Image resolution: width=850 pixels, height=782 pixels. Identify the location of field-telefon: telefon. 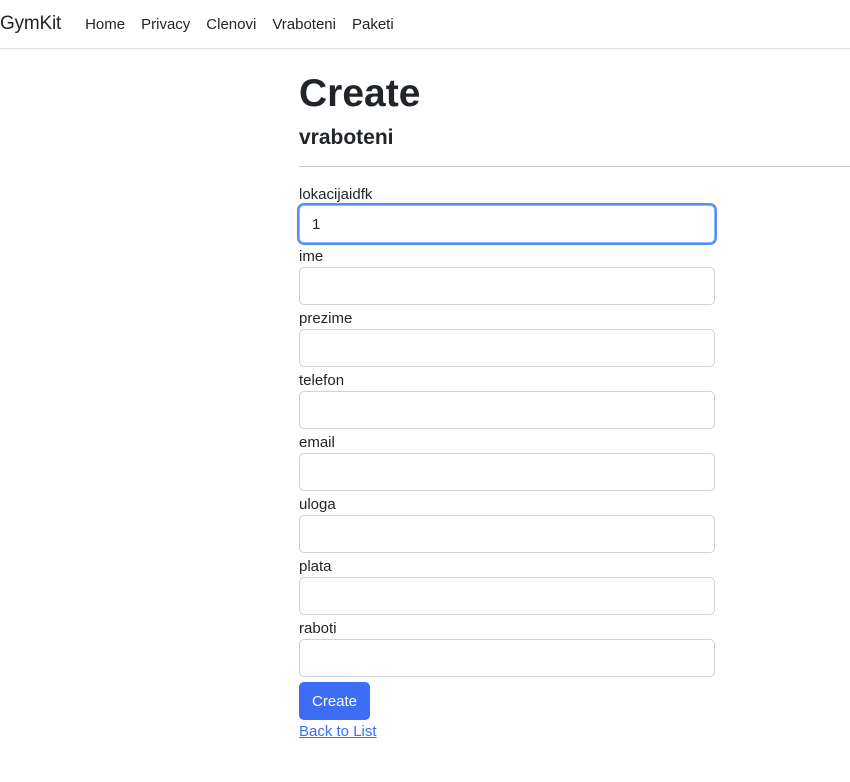
(507, 400).